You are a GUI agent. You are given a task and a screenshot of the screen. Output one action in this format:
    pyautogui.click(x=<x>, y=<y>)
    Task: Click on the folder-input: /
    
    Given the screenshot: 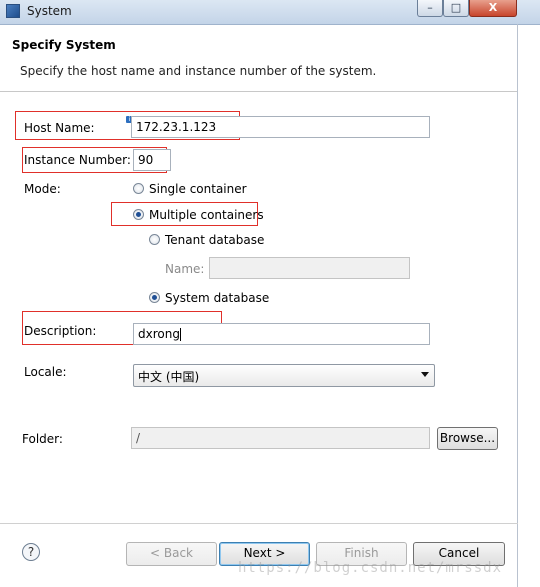 What is the action you would take?
    pyautogui.click(x=280, y=438)
    